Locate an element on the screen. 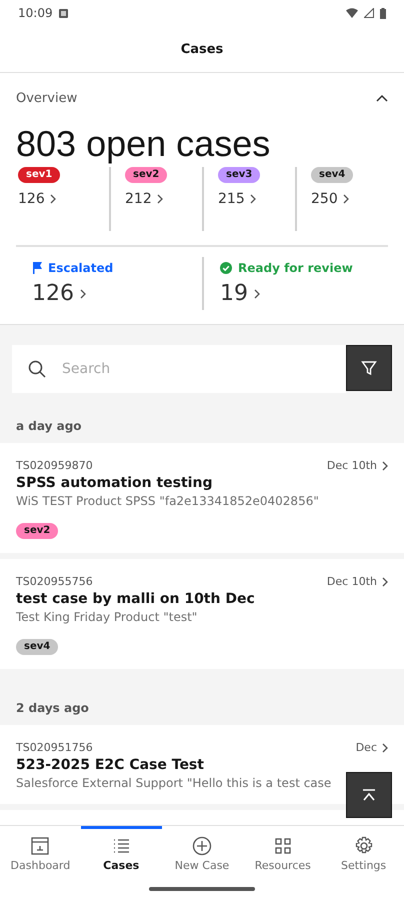 The height and width of the screenshot is (900, 404). stat-count: 19 is located at coordinates (297, 293).